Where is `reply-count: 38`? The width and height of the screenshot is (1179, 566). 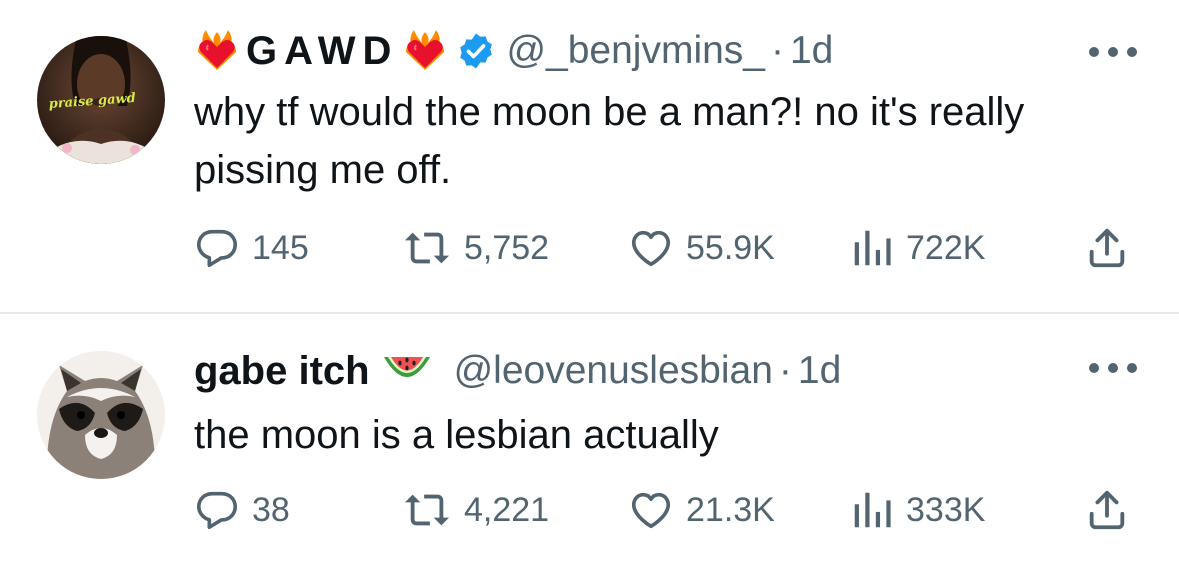
reply-count: 38 is located at coordinates (271, 509).